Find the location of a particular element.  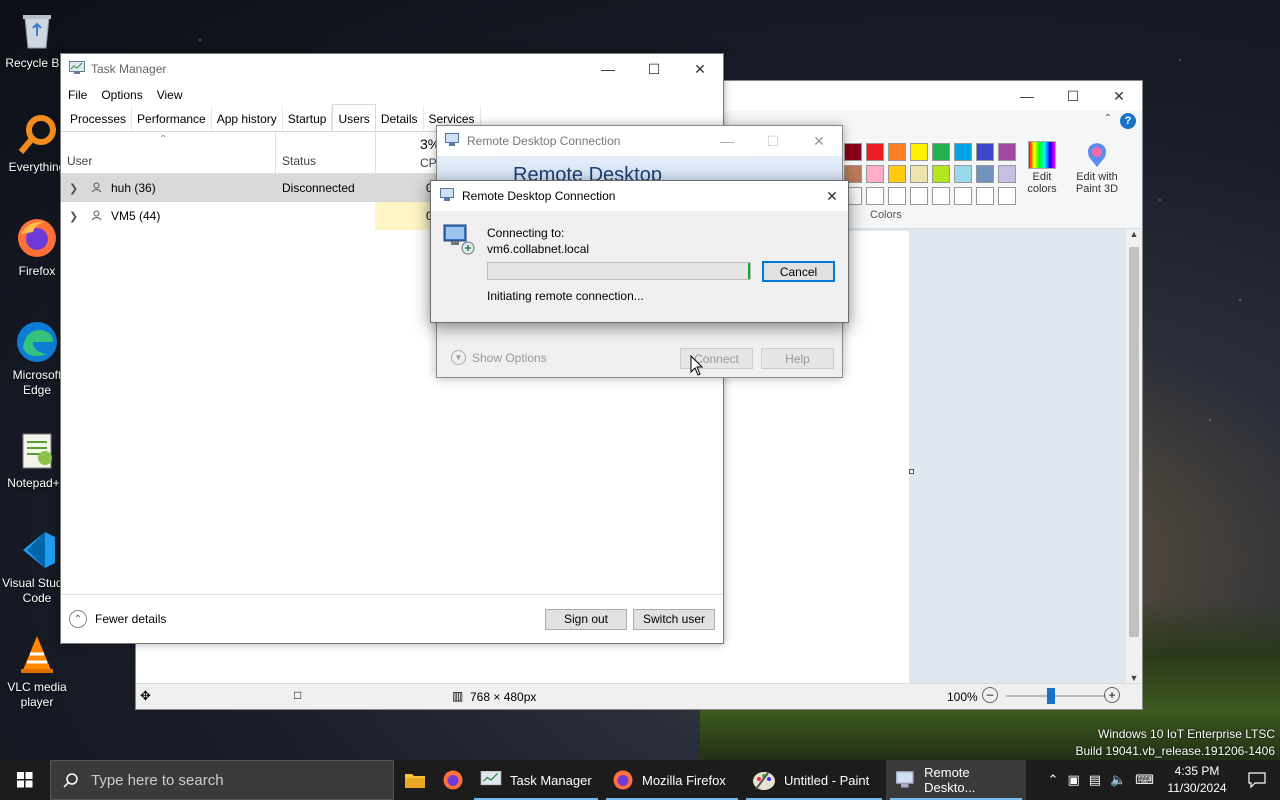

switch-user-button: Switch user is located at coordinates (674, 619).